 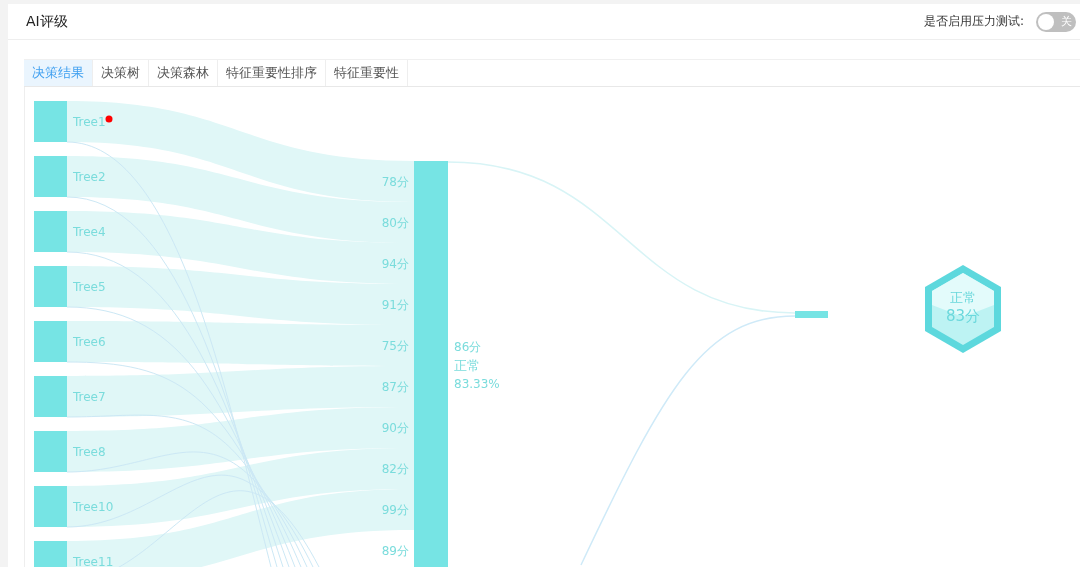 I want to click on score-label: 99分, so click(x=395, y=510).